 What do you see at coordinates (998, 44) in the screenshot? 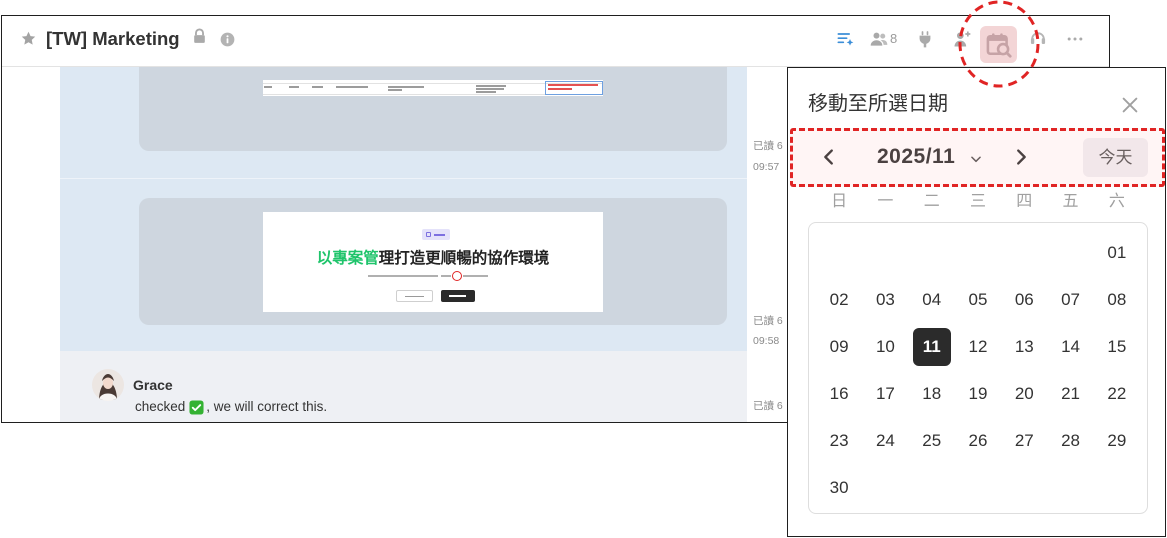
I see `jump-to-date-button` at bounding box center [998, 44].